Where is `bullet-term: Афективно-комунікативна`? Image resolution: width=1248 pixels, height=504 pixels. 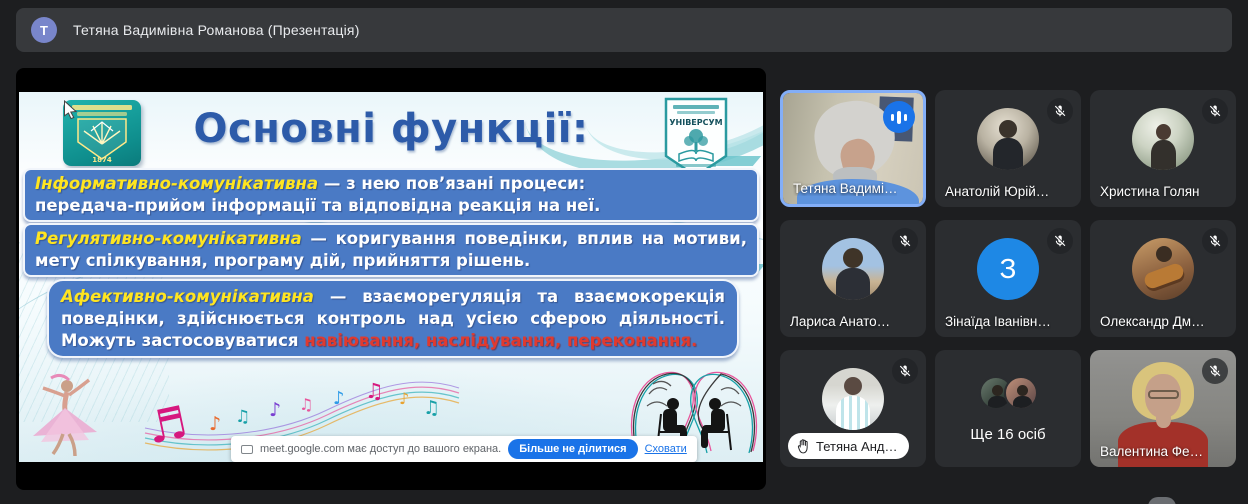
bullet-term: Афективно-комунікативна is located at coordinates (187, 296).